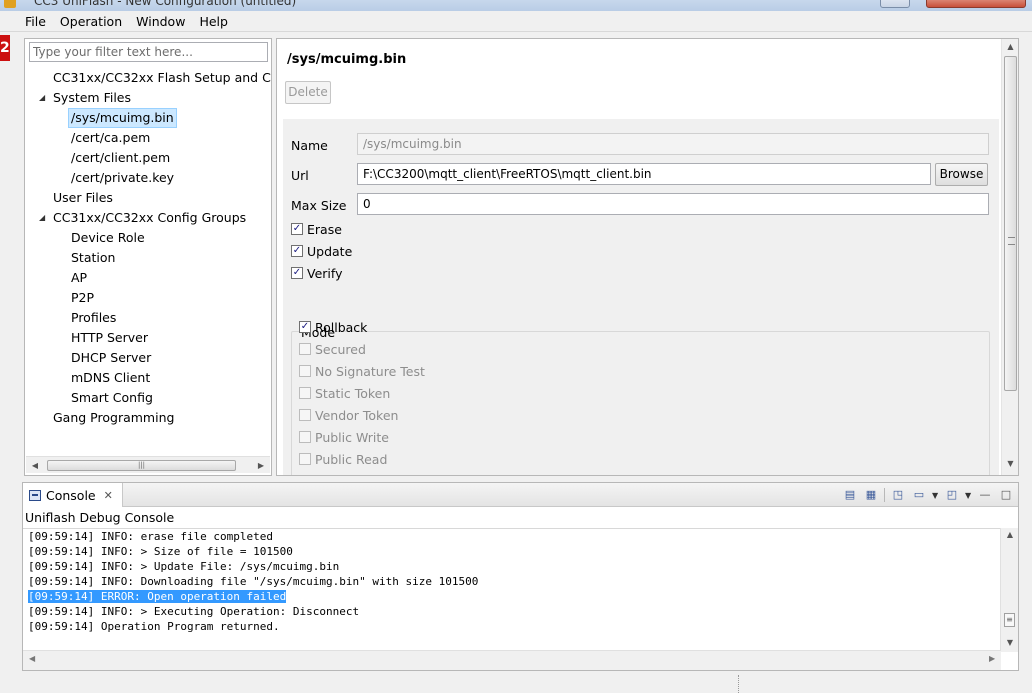 This screenshot has height=693, width=1032. Describe the element at coordinates (5, 48) in the screenshot. I see `annotation-marker: 2` at that location.